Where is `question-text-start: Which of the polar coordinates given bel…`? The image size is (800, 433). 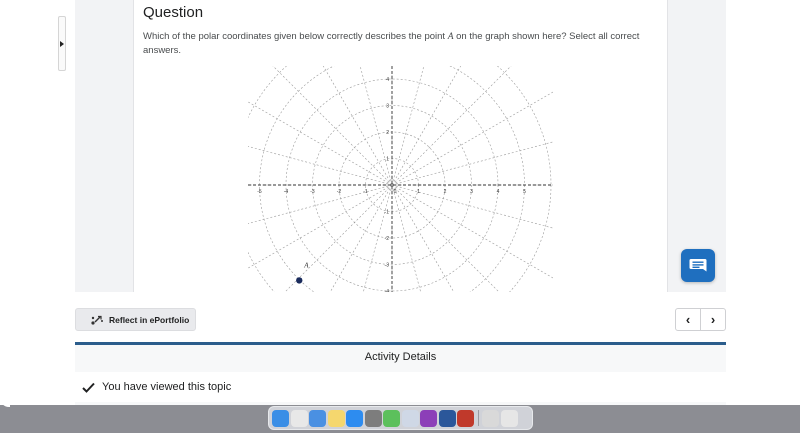
question-text-start: Which of the polar coordinates given bel… is located at coordinates (295, 36).